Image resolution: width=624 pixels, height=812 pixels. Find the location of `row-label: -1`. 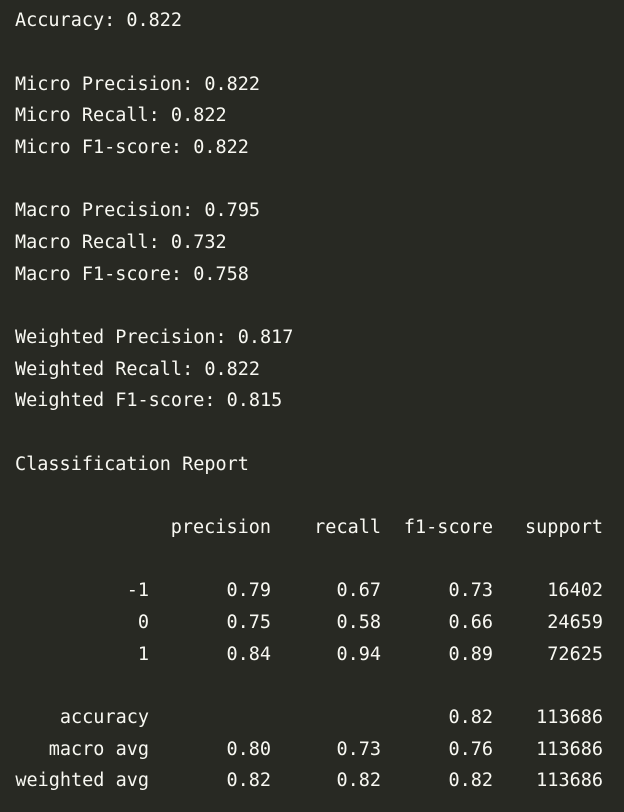

row-label: -1 is located at coordinates (137, 590).